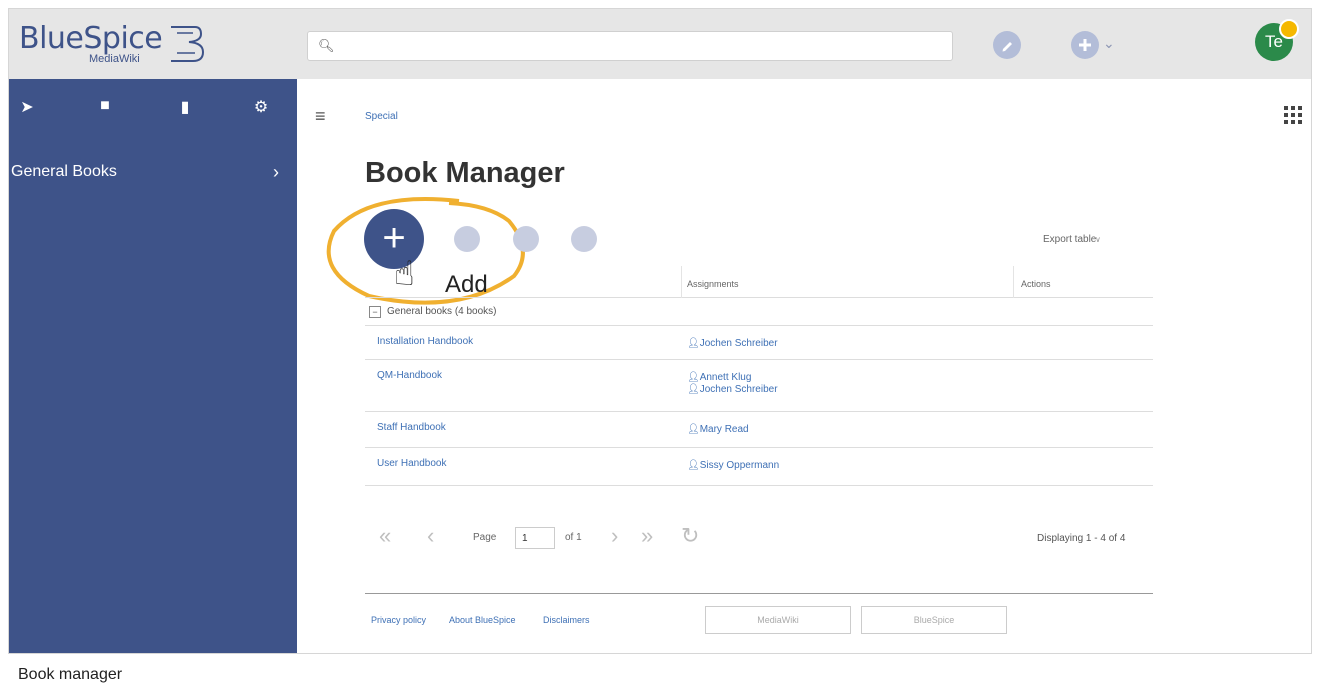 This screenshot has width=1320, height=693. Describe the element at coordinates (759, 593) in the screenshot. I see `footer-divider` at that location.